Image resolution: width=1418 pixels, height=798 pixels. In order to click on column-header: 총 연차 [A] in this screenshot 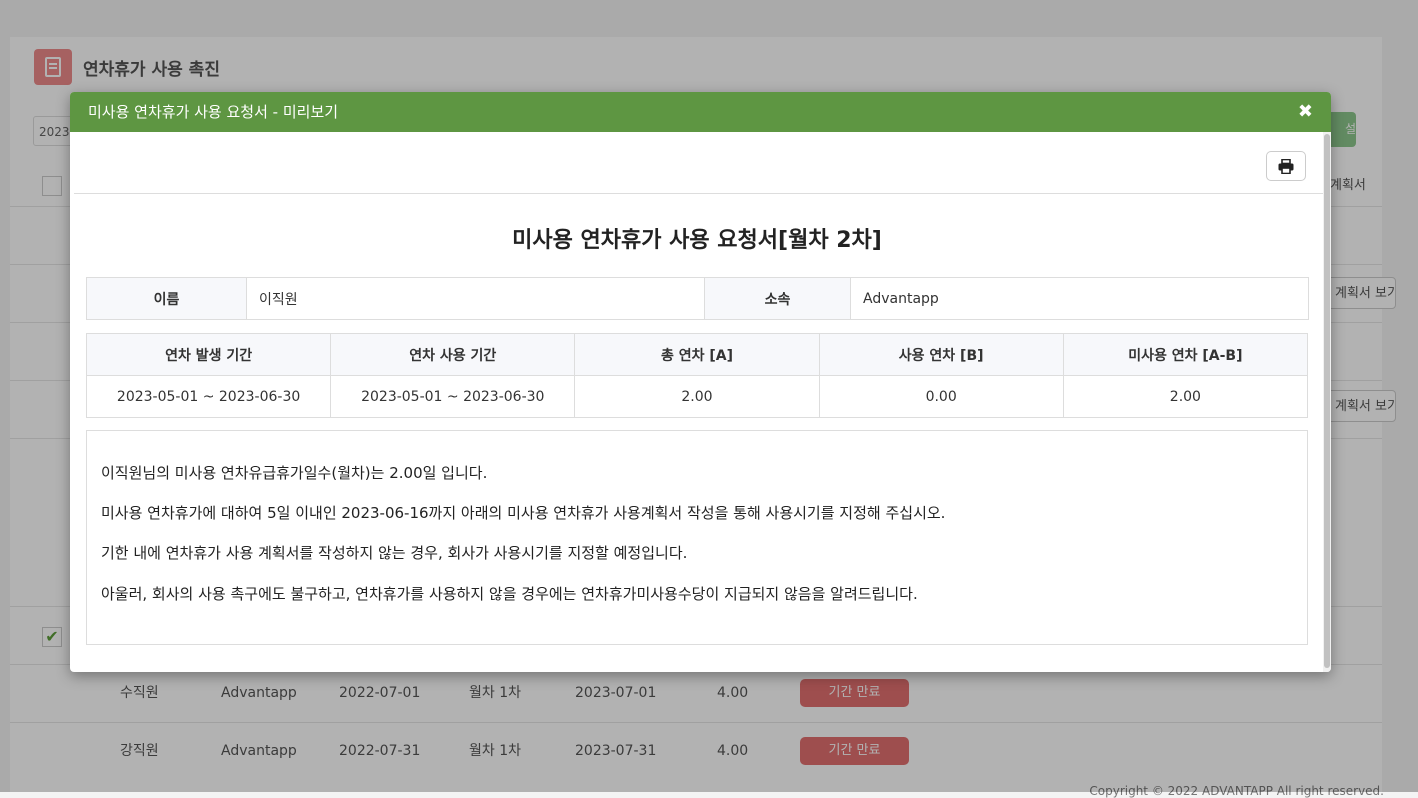, I will do `click(697, 354)`.